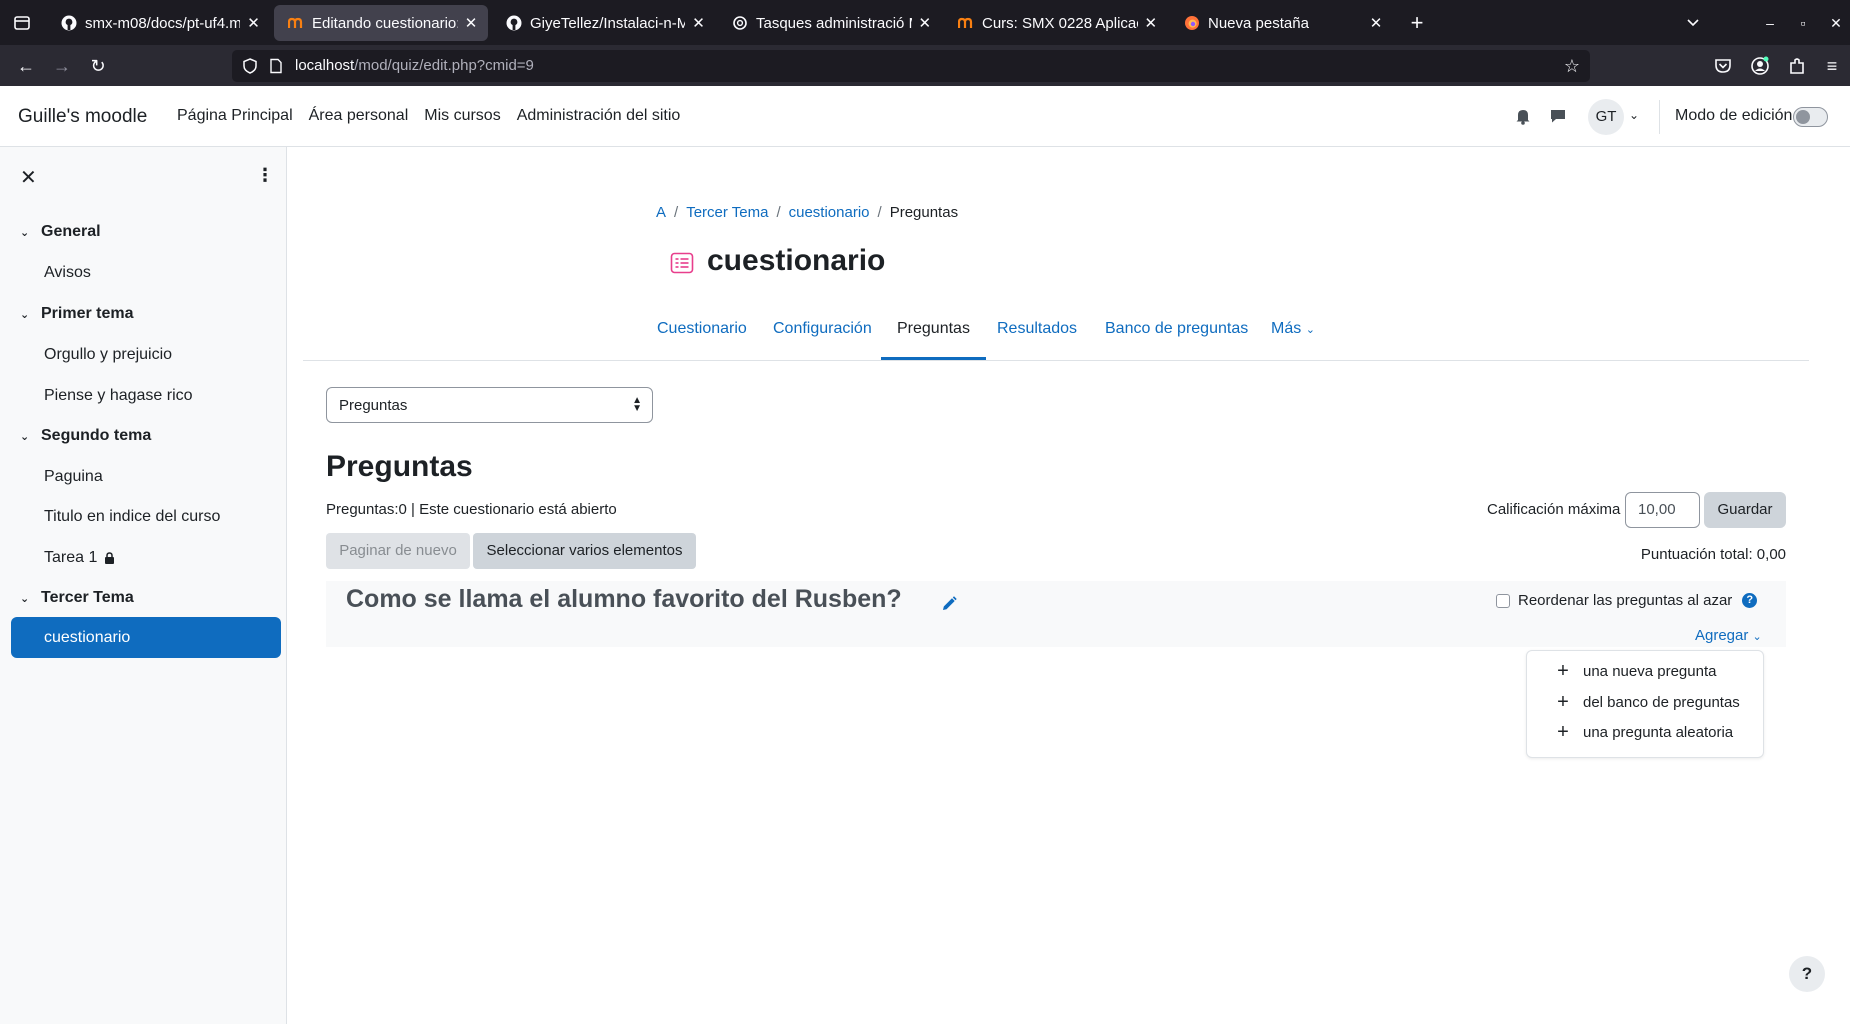 This screenshot has width=1850, height=1024. I want to click on new-tab-icon: +, so click(1417, 23).